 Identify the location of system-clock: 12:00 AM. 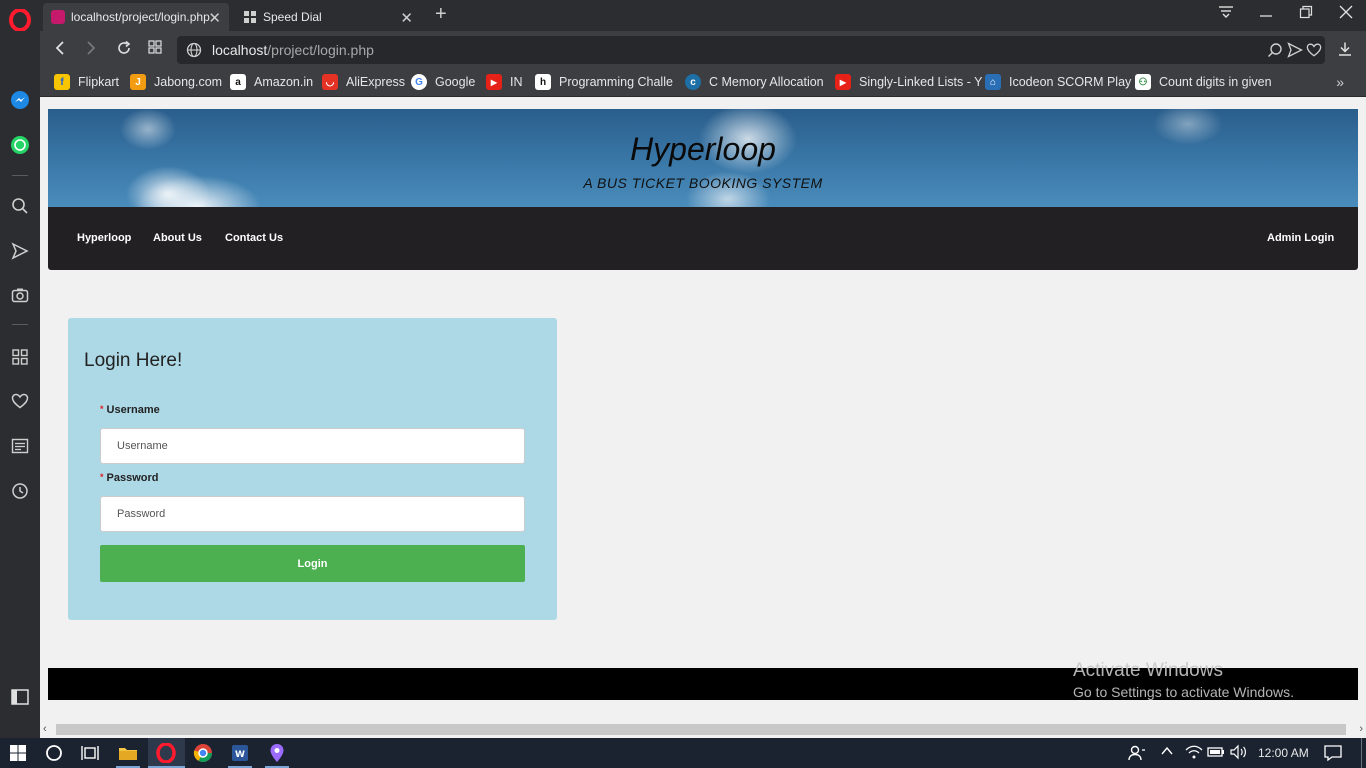
(1283, 753).